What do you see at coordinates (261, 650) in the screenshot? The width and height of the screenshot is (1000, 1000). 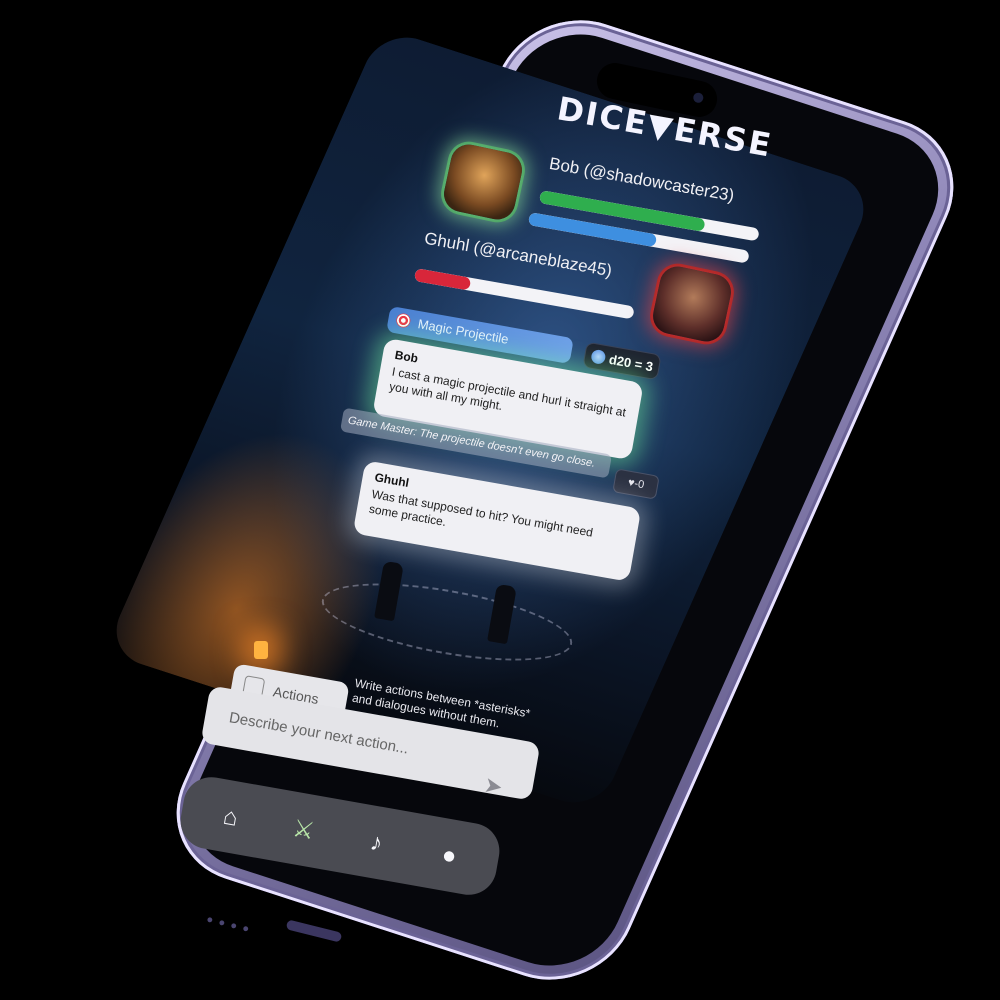 I see `lantern-glow` at bounding box center [261, 650].